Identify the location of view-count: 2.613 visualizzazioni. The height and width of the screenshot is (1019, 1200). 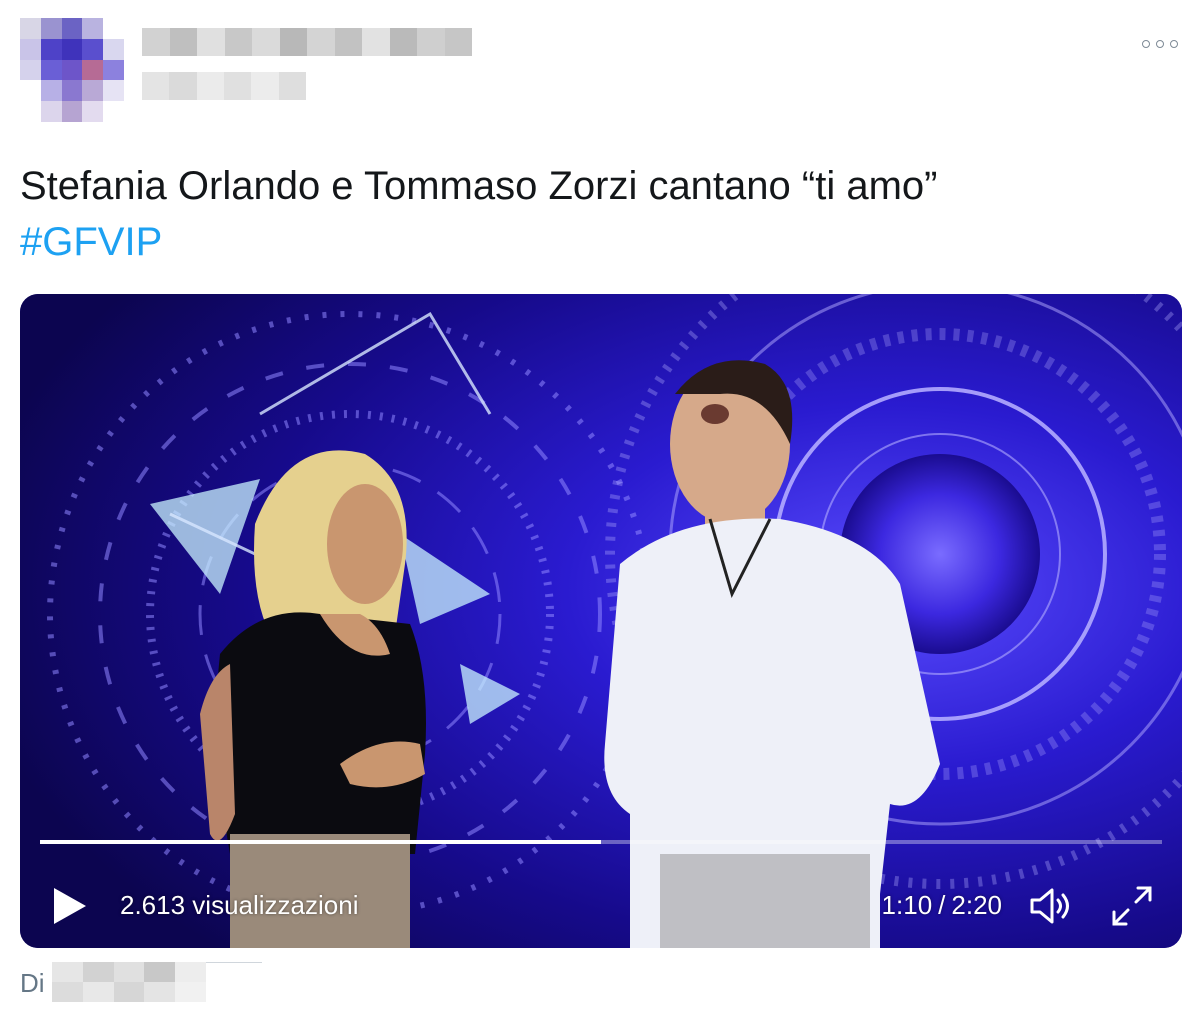
(239, 905).